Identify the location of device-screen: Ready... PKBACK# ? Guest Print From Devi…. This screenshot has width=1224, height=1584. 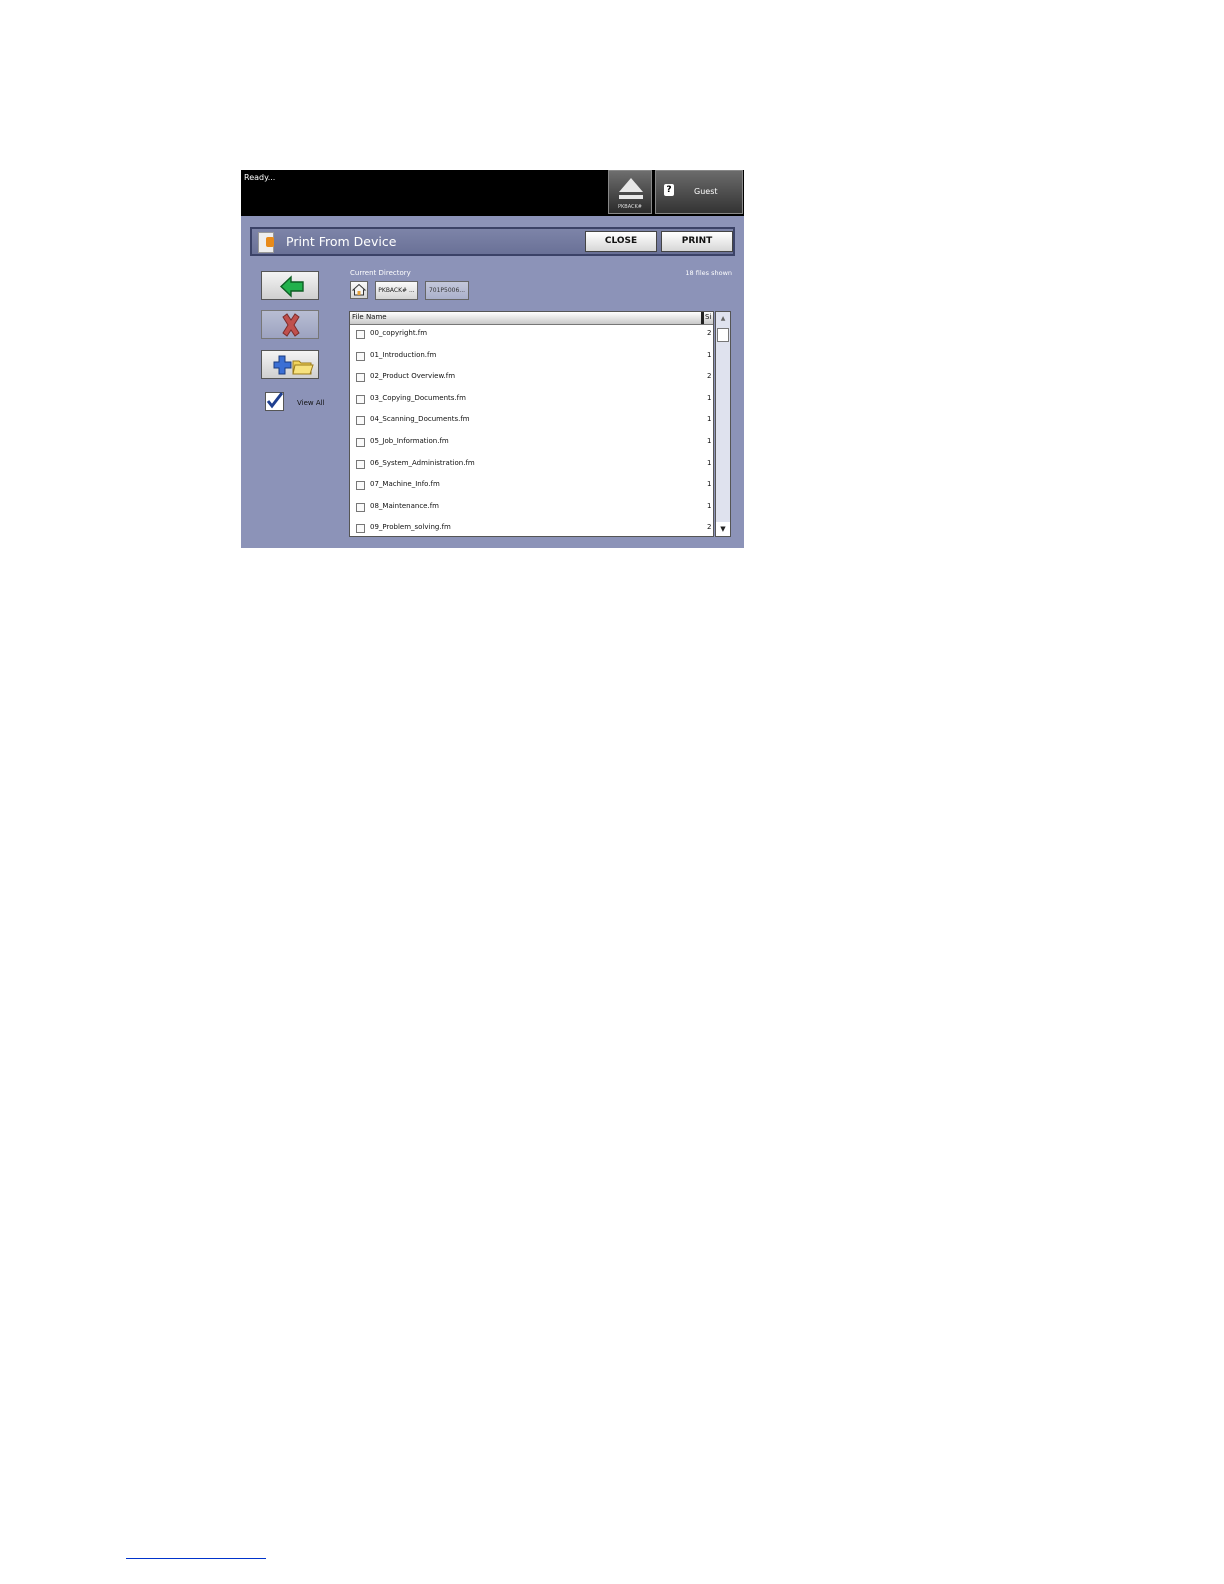
(492, 359).